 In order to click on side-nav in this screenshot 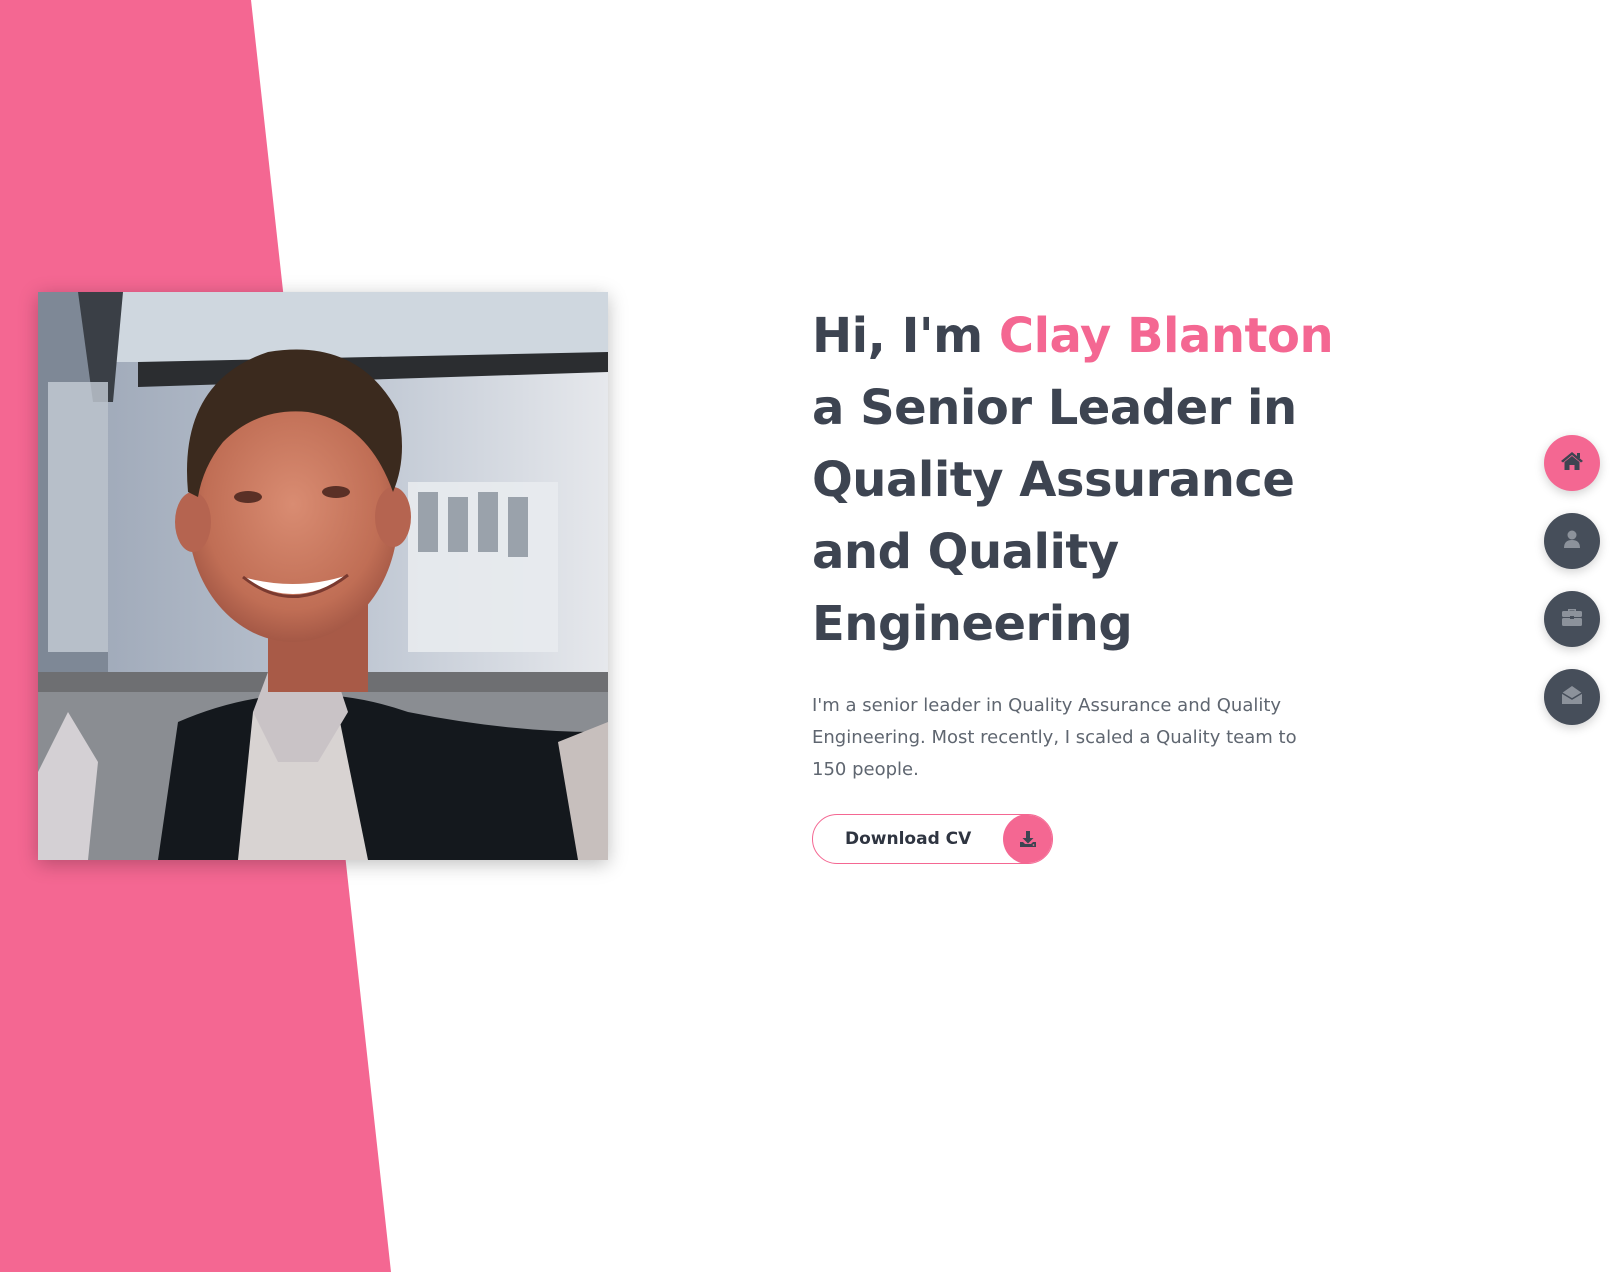, I will do `click(1572, 591)`.